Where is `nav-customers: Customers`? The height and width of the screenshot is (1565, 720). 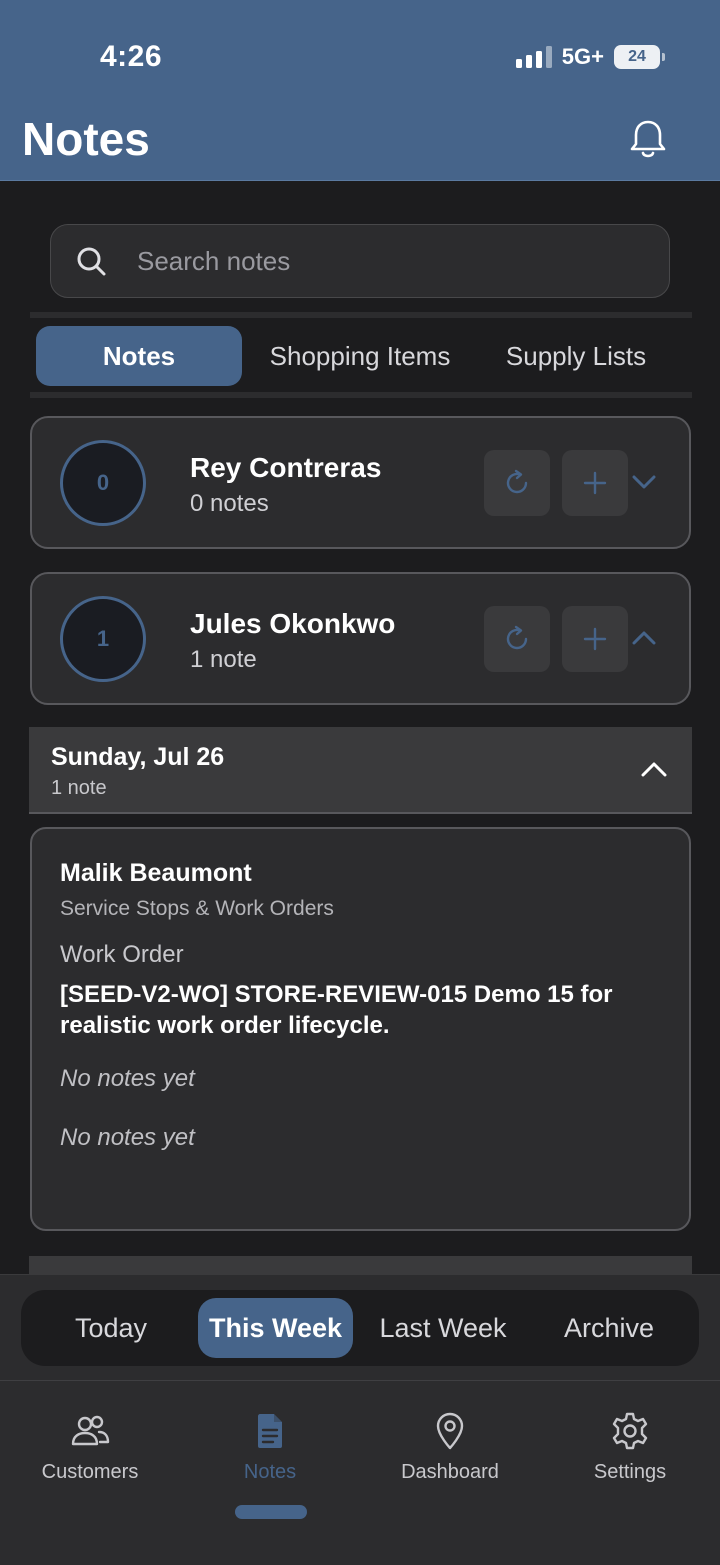
nav-customers: Customers is located at coordinates (90, 1451).